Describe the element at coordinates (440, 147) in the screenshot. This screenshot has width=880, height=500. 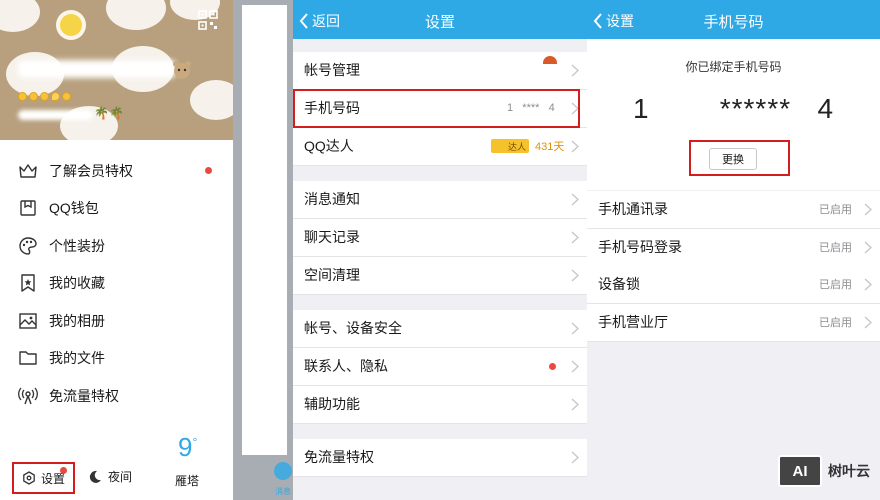
I see `settings-row-qq-master: QQ达人 达人 431天` at that location.